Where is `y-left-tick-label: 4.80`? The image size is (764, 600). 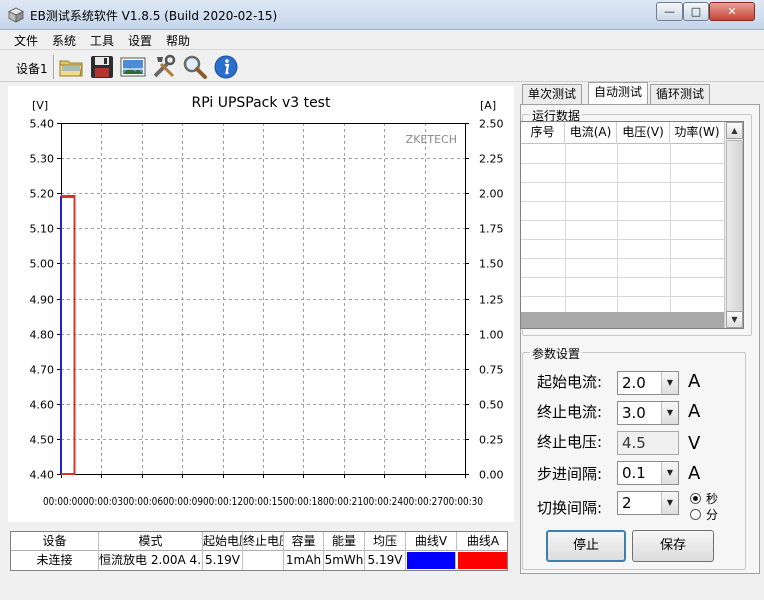 y-left-tick-label: 4.80 is located at coordinates (42, 335).